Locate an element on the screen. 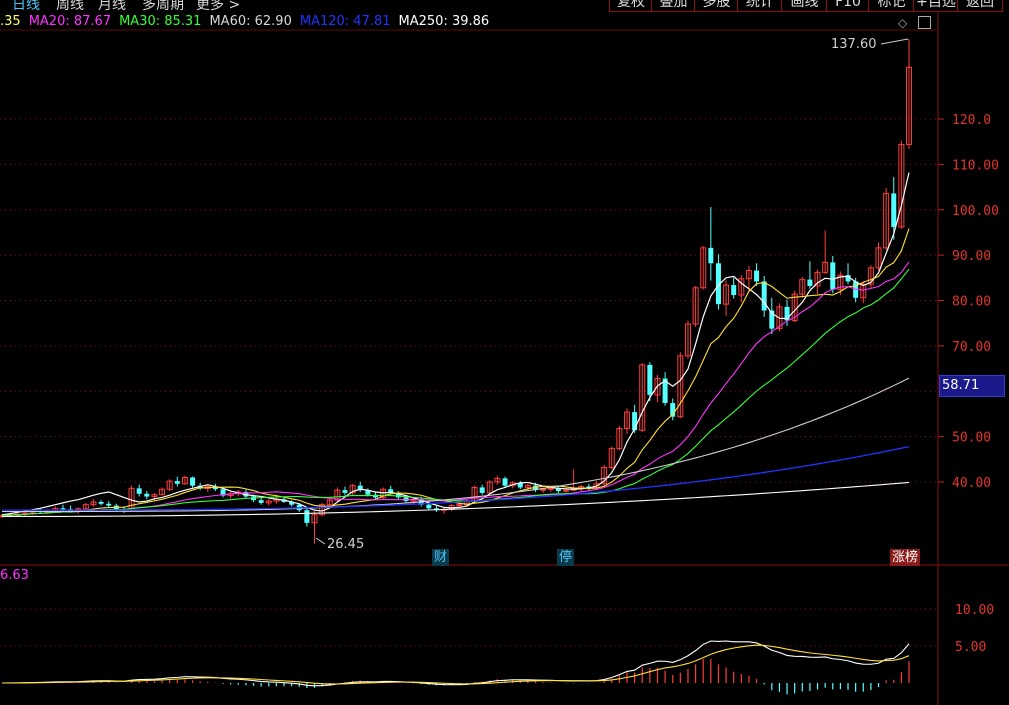 Image resolution: width=1009 pixels, height=705 pixels. indicator-panel: 10.00 5.00 is located at coordinates (497, 649).